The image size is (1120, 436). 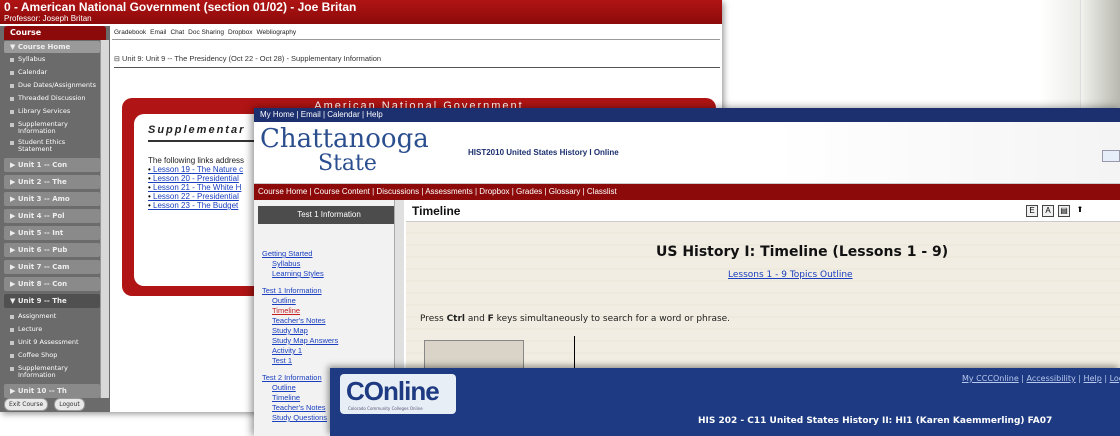 I want to click on sidebar-item: Due Dates/Assignments, so click(x=52, y=86).